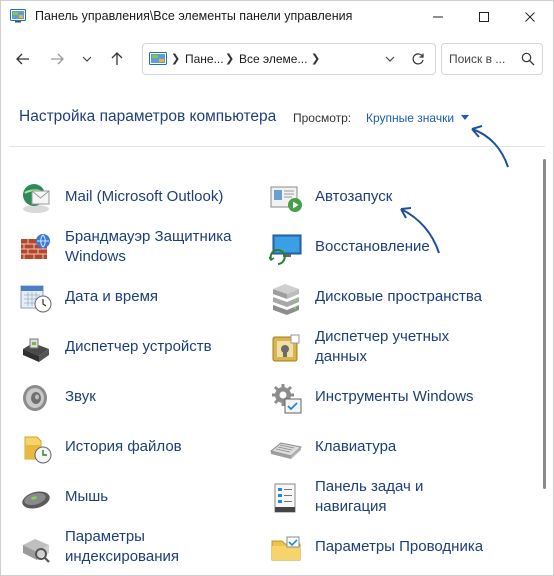 Image resolution: width=554 pixels, height=576 pixels. Describe the element at coordinates (399, 197) in the screenshot. I see `item-autoplay: Автозапуск` at that location.